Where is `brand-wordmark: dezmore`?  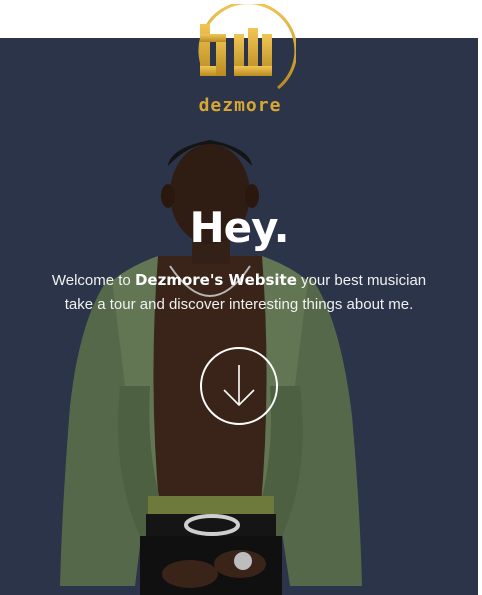
brand-wordmark: dezmore is located at coordinates (240, 106).